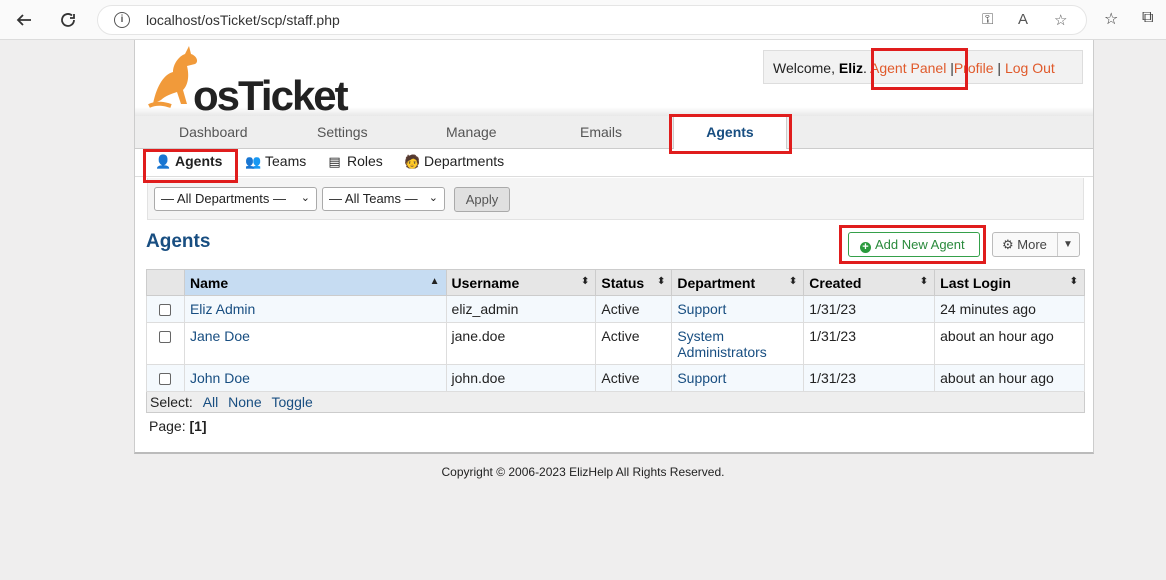 Image resolution: width=1166 pixels, height=580 pixels. I want to click on read-aloud-icon: A, so click(1023, 19).